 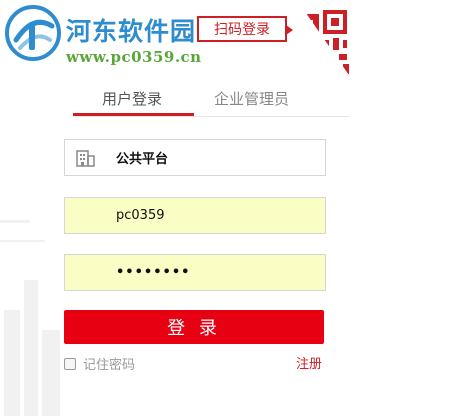 What do you see at coordinates (134, 57) in the screenshot?
I see `watermark-url: www.pc0359.cn` at bounding box center [134, 57].